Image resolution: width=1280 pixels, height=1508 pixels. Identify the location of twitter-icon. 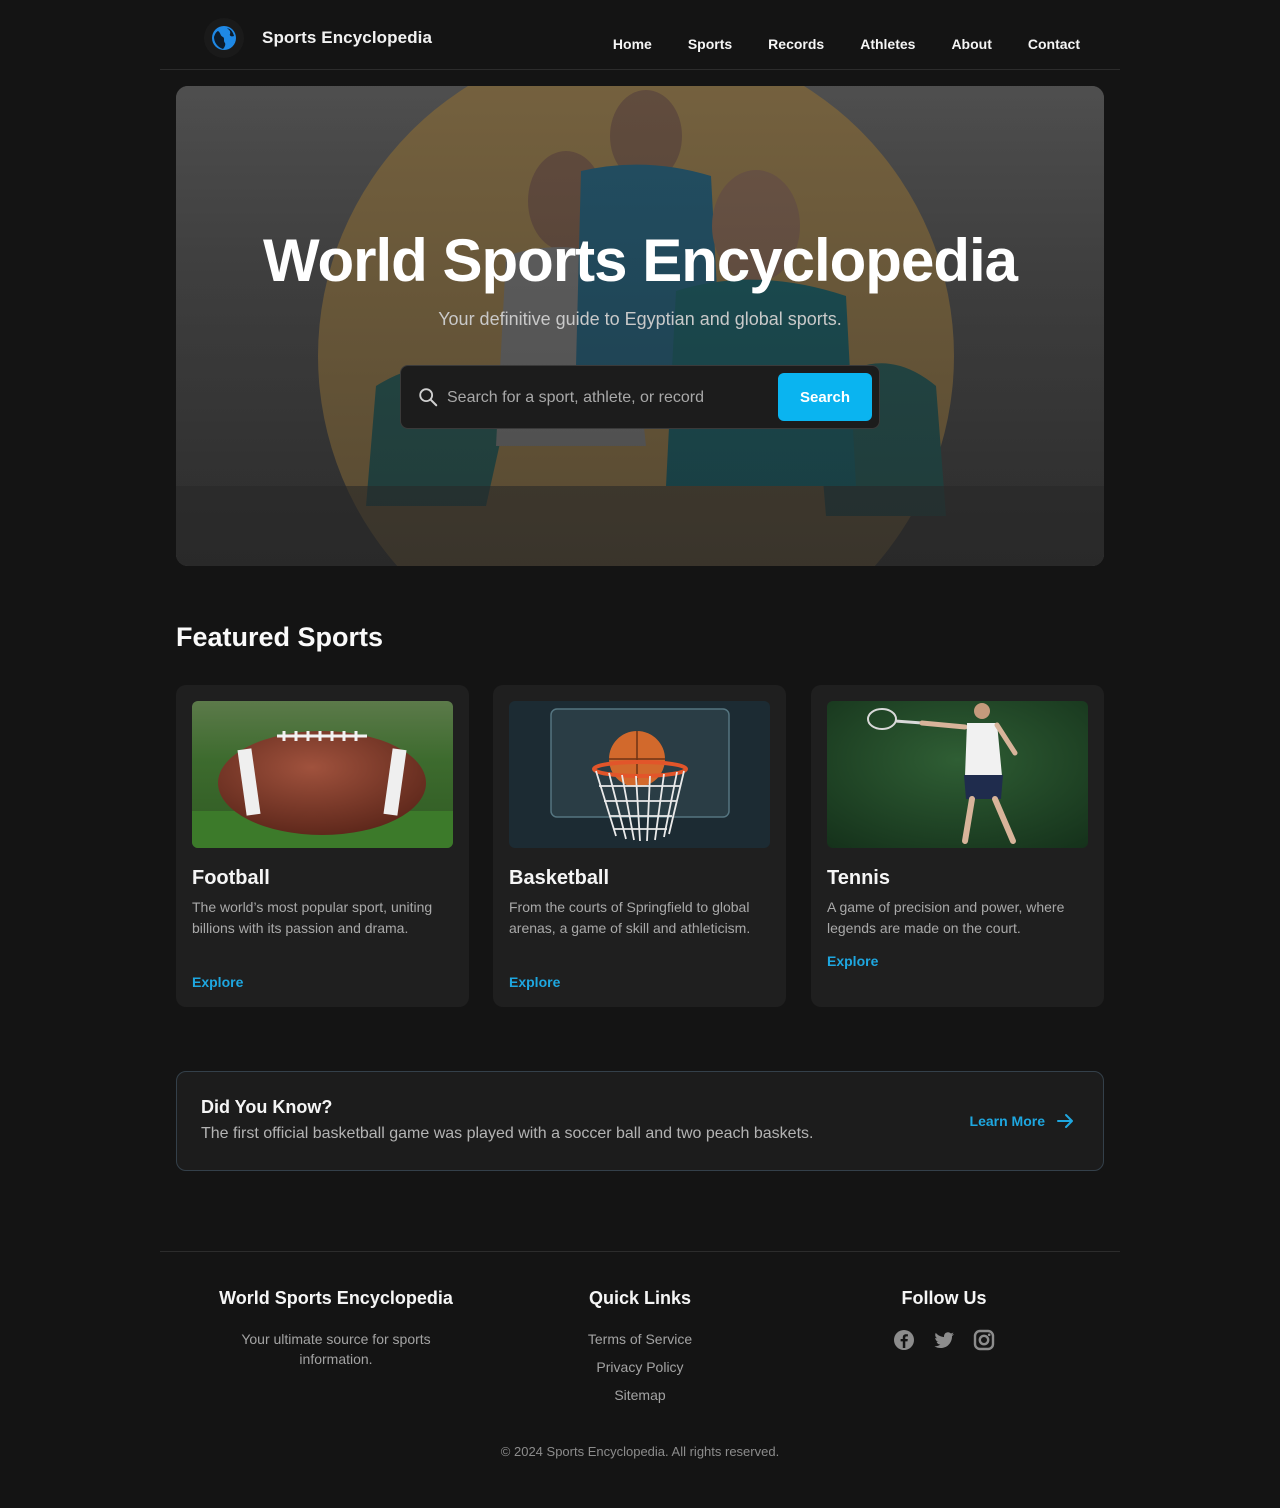
(944, 1340).